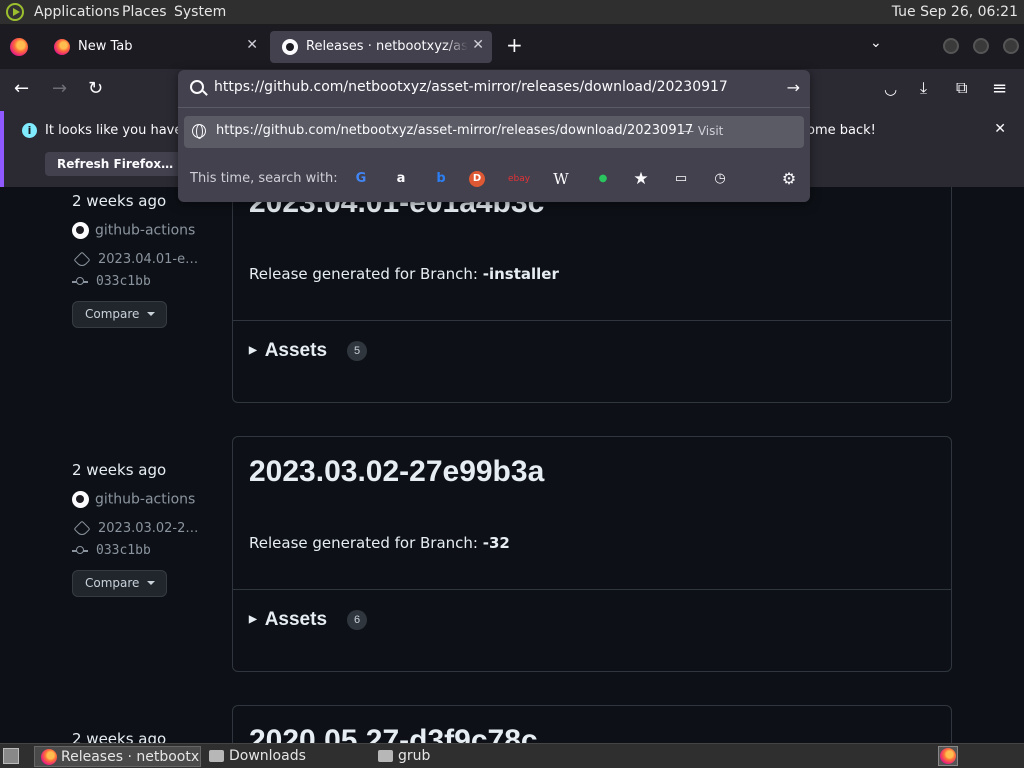  What do you see at coordinates (477, 179) in the screenshot?
I see `duckduckgo-icon: D` at bounding box center [477, 179].